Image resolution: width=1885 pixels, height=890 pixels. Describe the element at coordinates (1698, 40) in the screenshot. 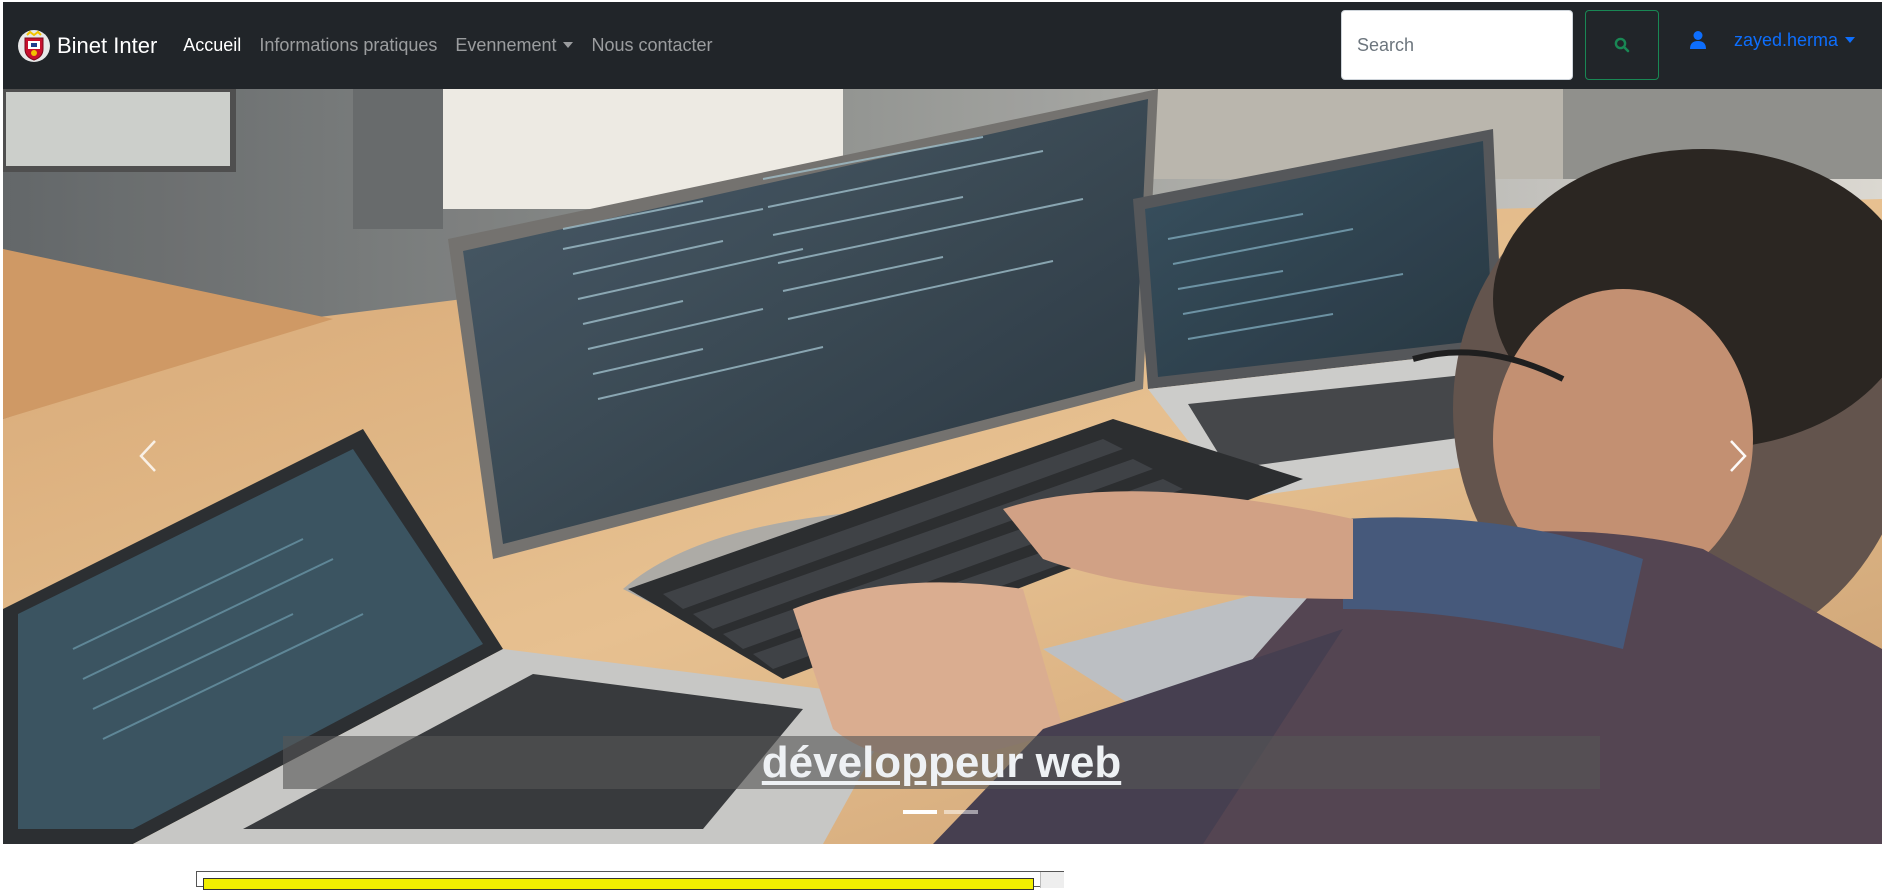

I see `user-icon` at that location.